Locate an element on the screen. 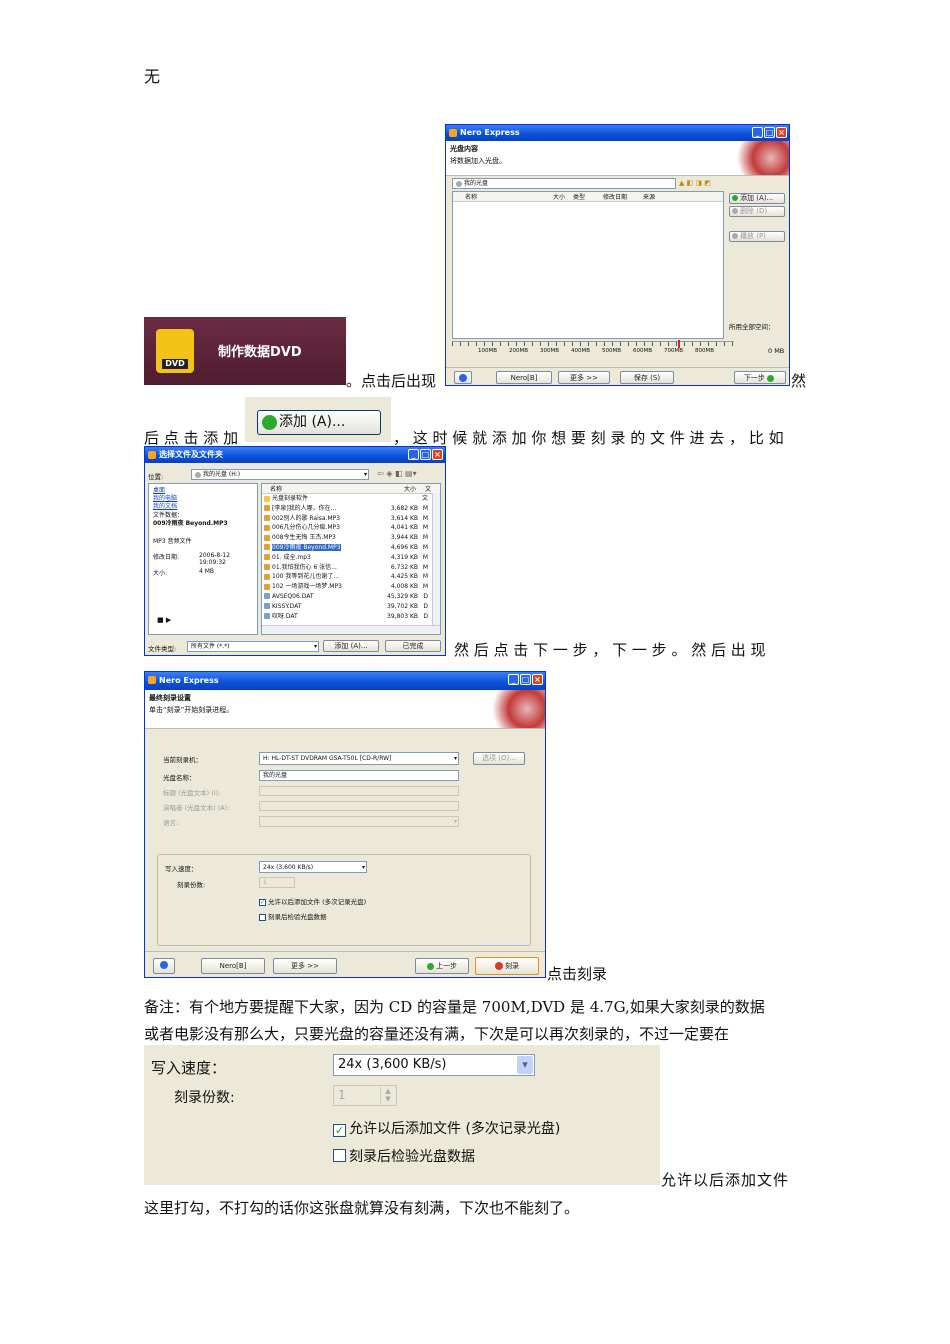  delete-button: 删除 (D) is located at coordinates (757, 211).